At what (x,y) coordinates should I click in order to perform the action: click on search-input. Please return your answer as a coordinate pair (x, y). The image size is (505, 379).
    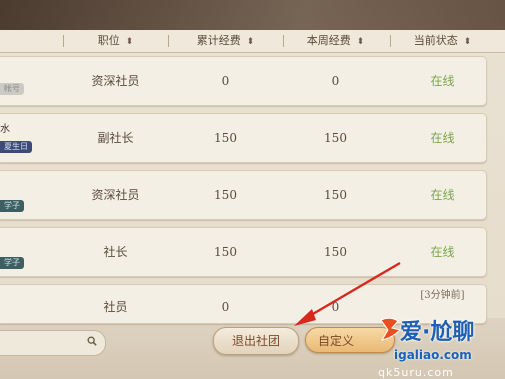
    Looking at the image, I should click on (53, 343).